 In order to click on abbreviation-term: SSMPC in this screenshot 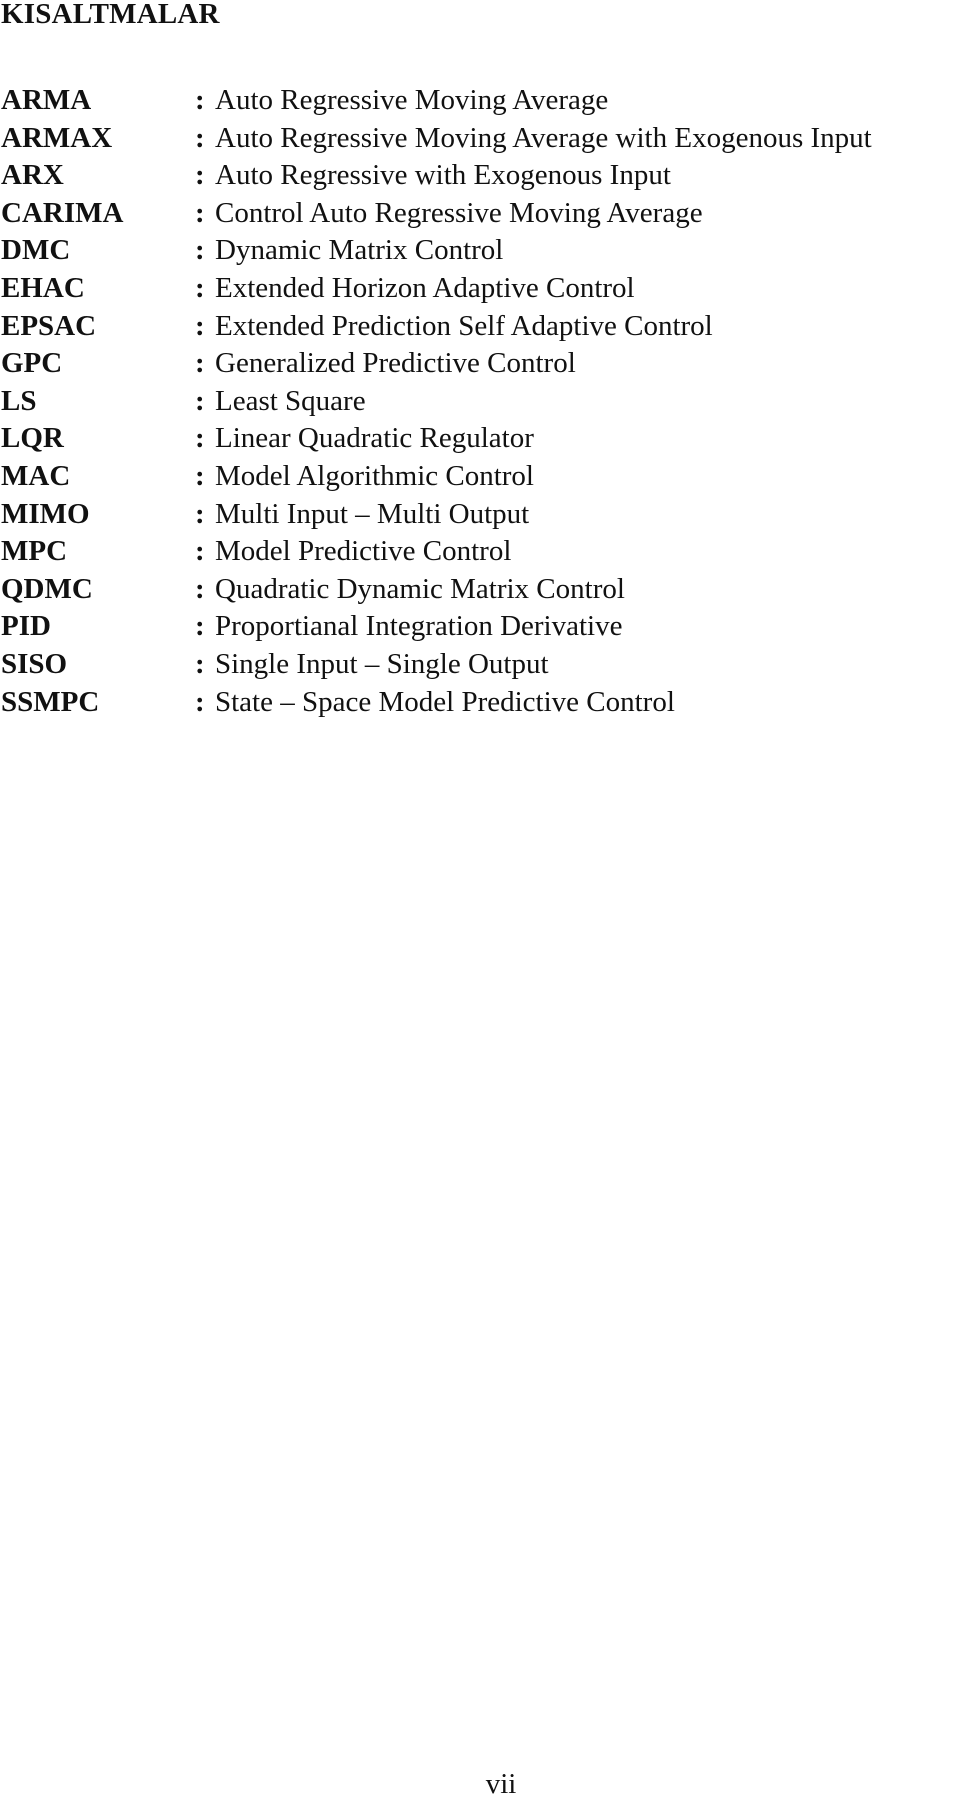, I will do `click(50, 701)`.